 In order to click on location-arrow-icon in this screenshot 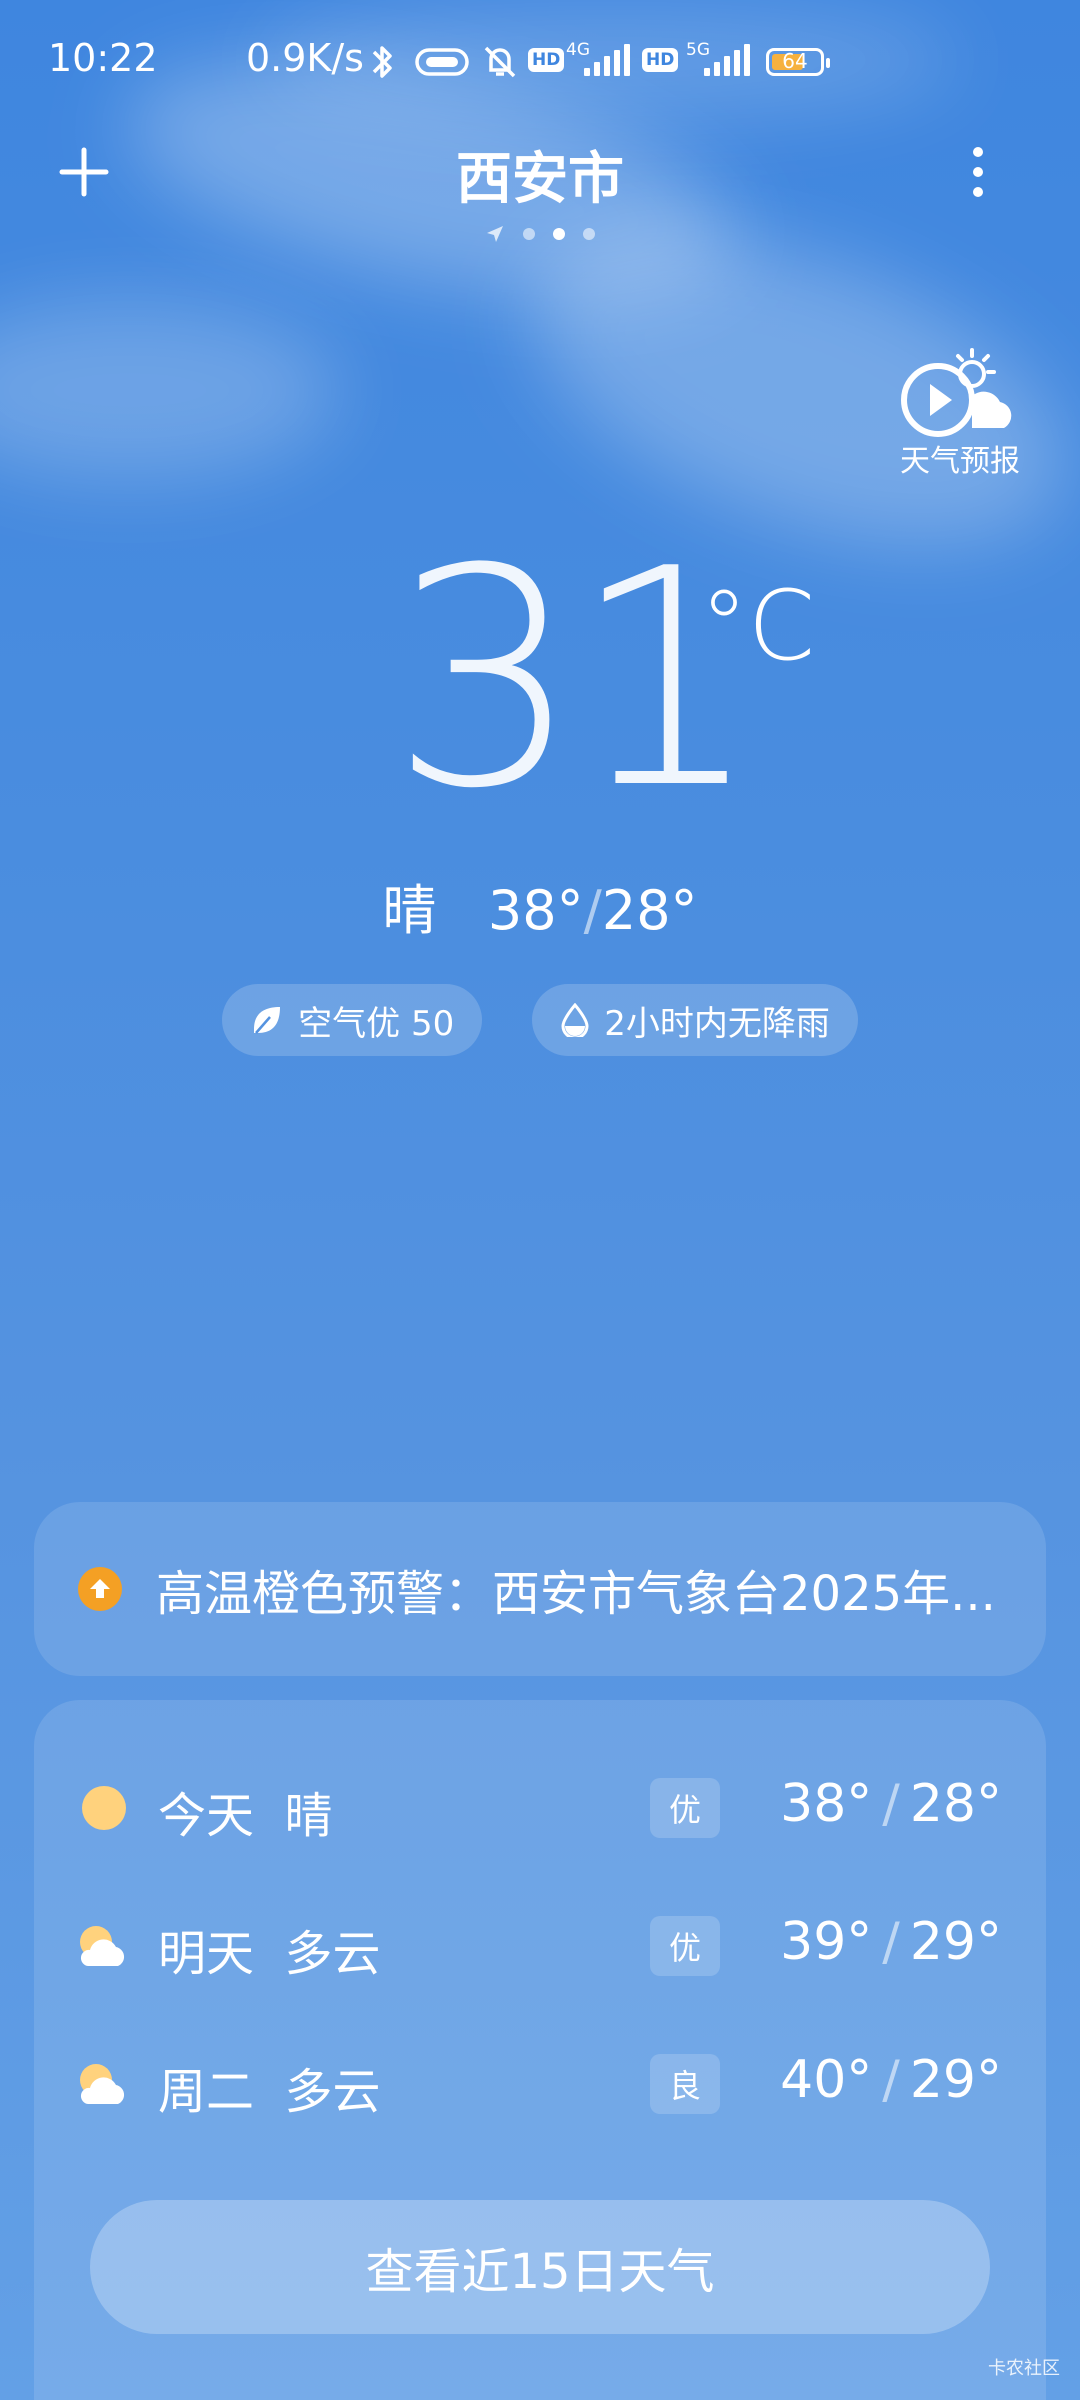, I will do `click(495, 234)`.